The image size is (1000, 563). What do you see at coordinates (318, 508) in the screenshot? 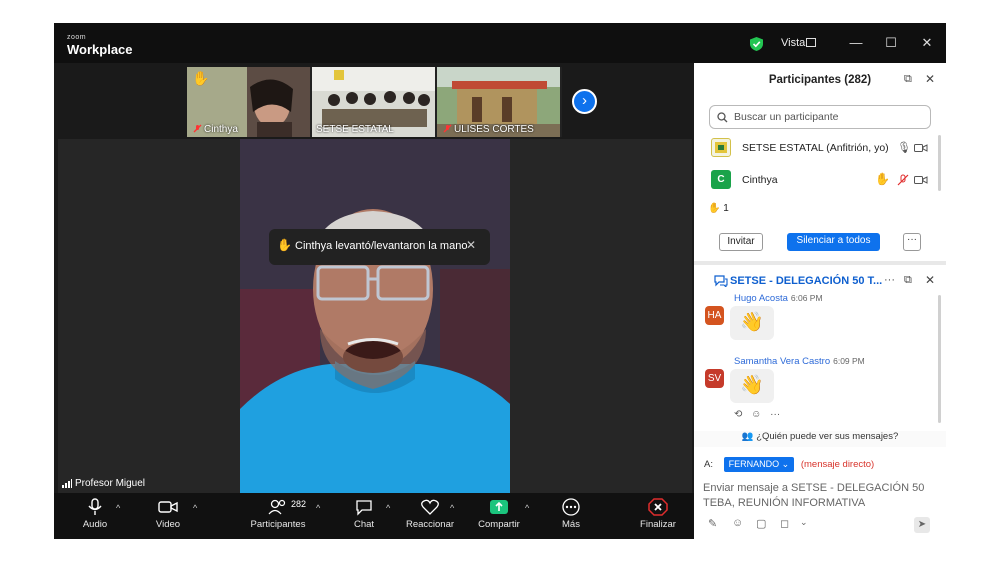
I see `participants-options-caret: ^` at bounding box center [318, 508].